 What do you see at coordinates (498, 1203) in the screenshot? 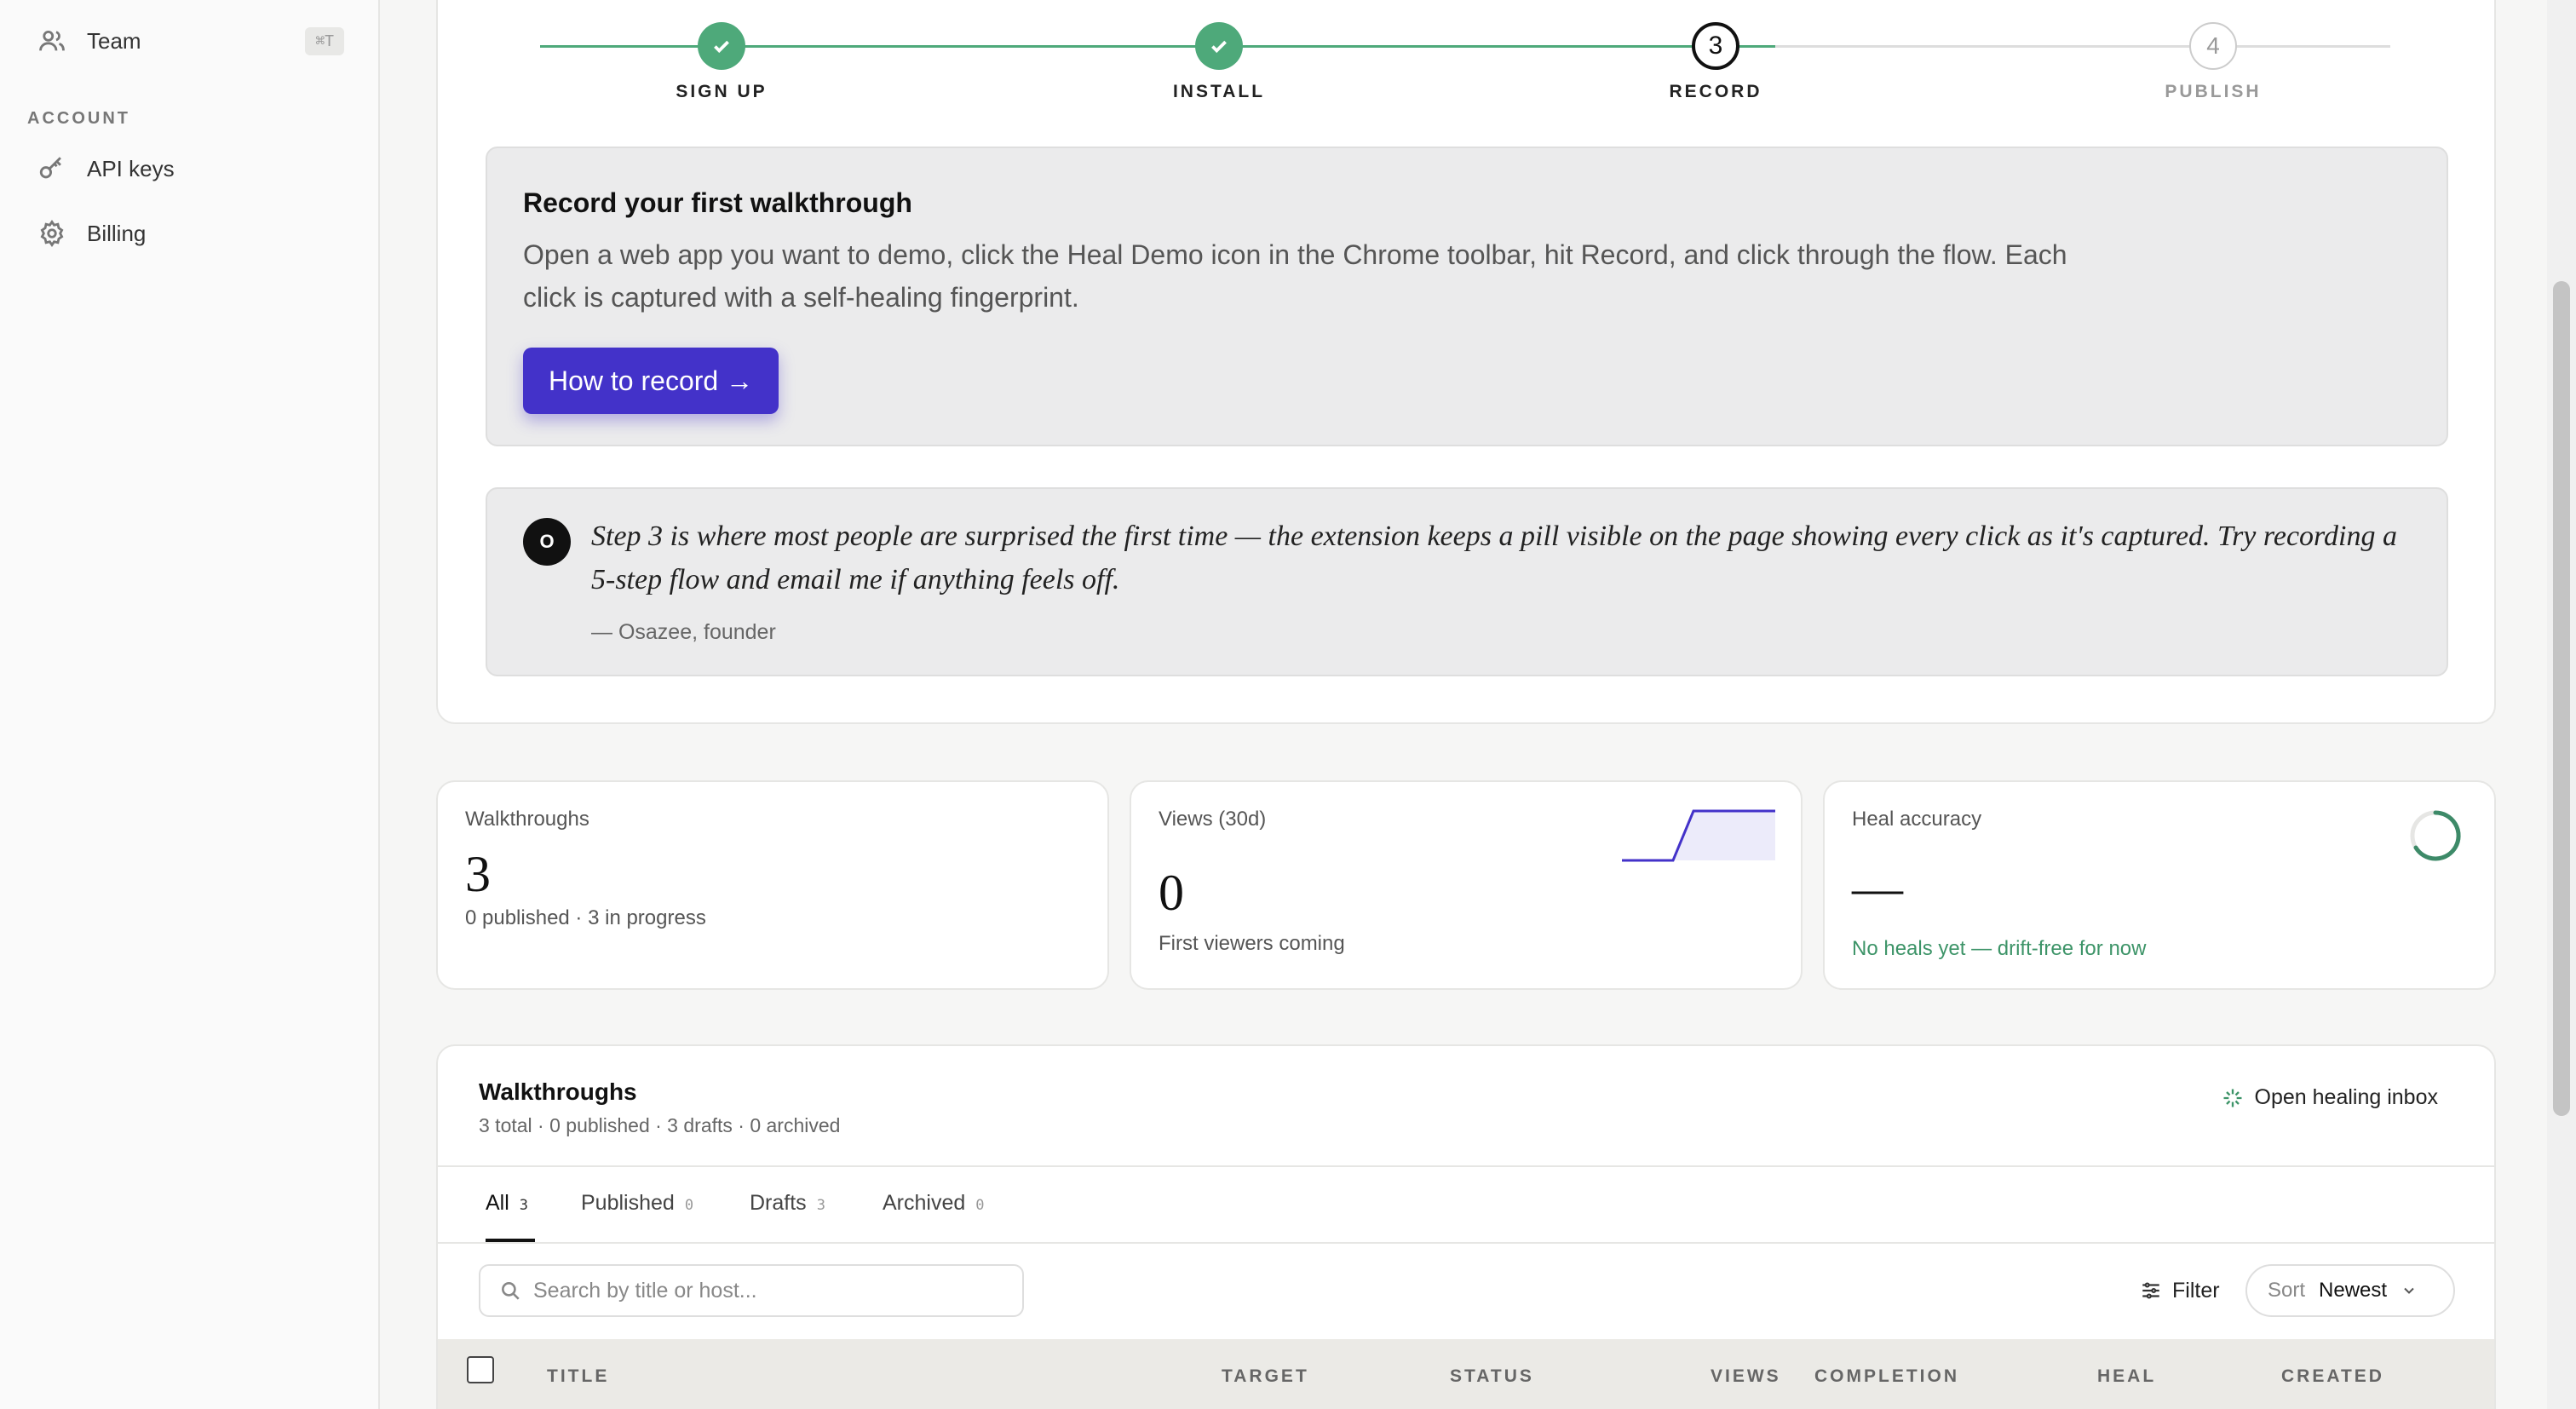
I see `tab-label: All` at bounding box center [498, 1203].